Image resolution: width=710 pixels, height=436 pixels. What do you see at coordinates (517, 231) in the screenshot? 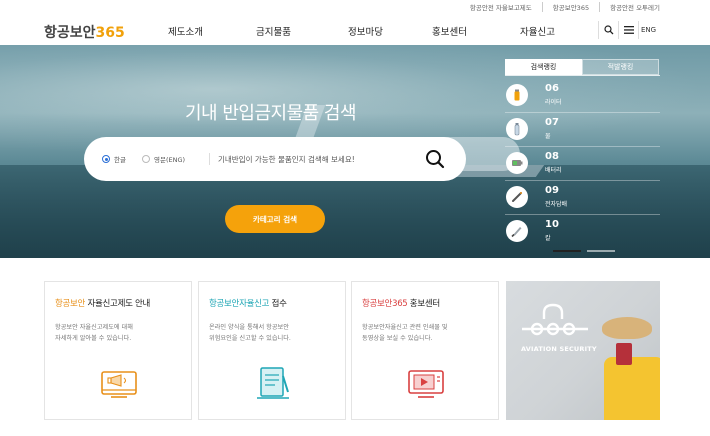
I see `knife-icon` at bounding box center [517, 231].